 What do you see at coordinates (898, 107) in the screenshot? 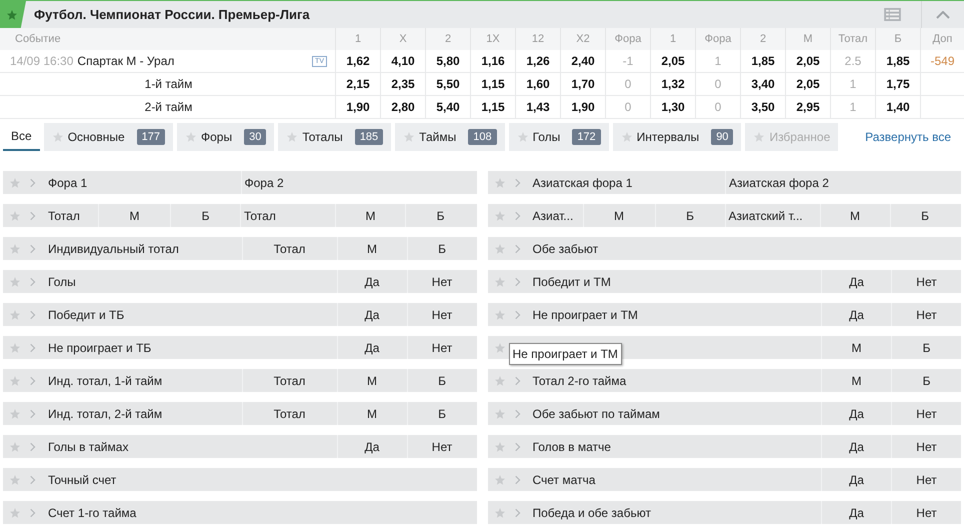
I see `odds-cell: 1,40` at bounding box center [898, 107].